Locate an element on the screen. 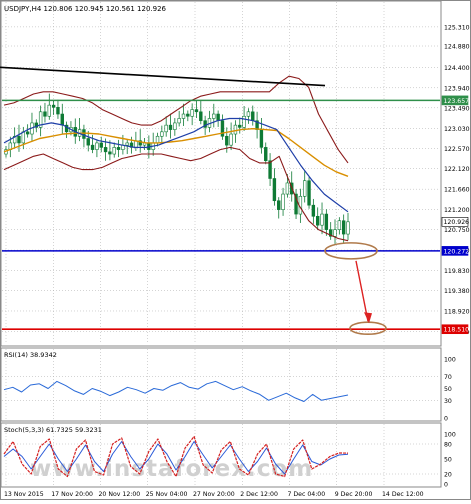  price-label: 120.272 is located at coordinates (457, 251).